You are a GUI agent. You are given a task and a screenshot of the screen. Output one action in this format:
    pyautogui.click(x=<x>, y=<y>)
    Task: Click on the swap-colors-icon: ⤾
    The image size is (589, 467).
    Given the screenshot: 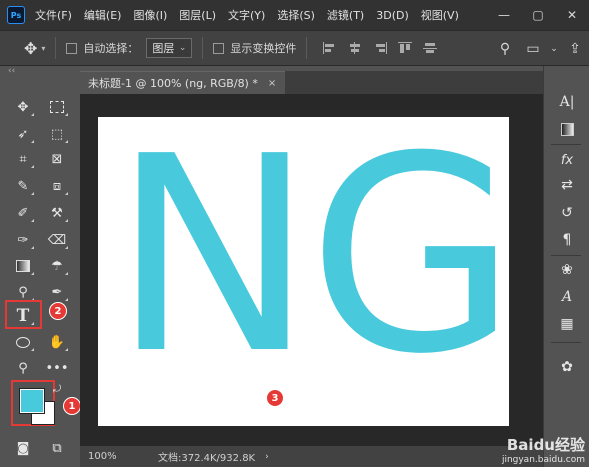 What is the action you would take?
    pyautogui.click(x=57, y=389)
    